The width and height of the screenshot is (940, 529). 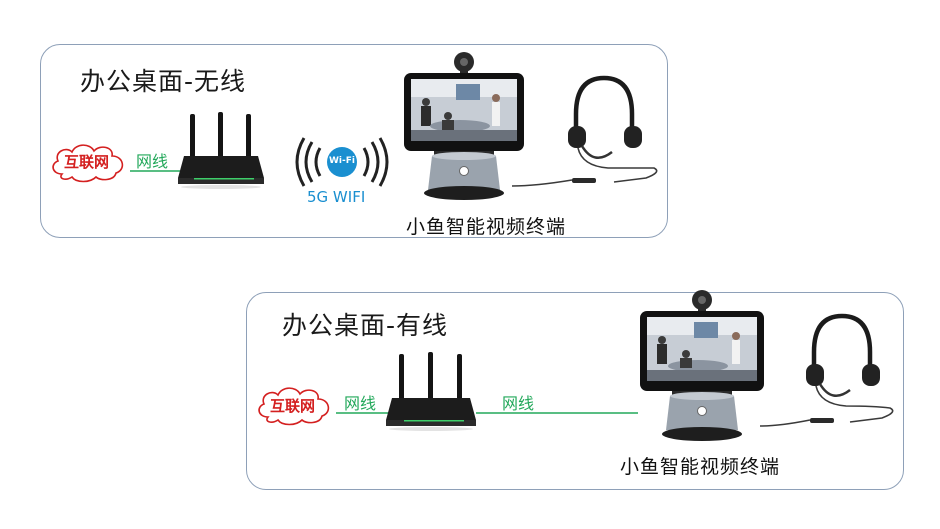 What do you see at coordinates (152, 161) in the screenshot?
I see `cable-label: 网线` at bounding box center [152, 161].